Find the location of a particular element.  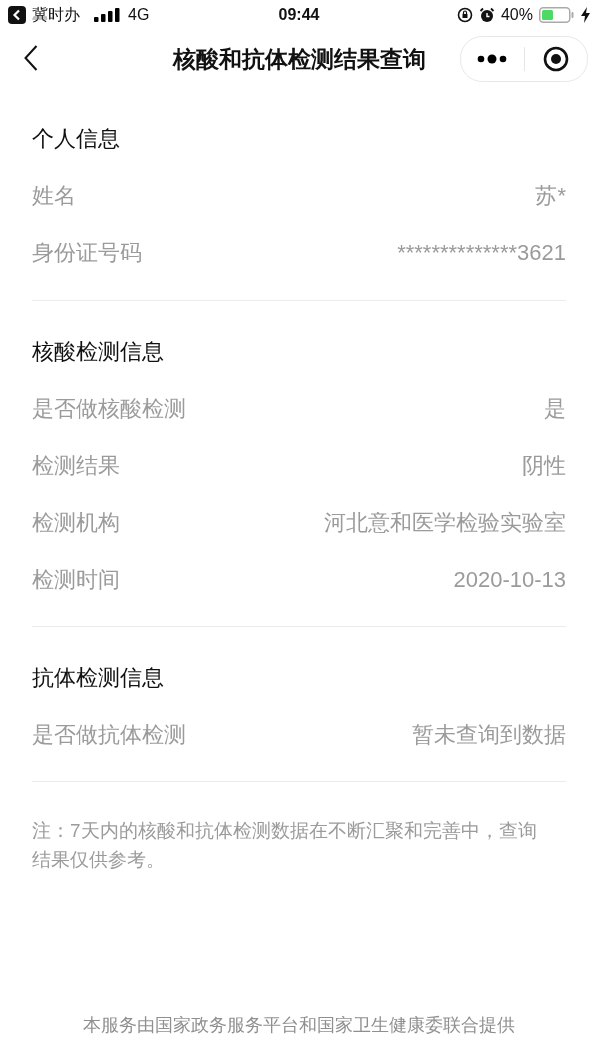

field-label: 身份证号码 is located at coordinates (87, 253).